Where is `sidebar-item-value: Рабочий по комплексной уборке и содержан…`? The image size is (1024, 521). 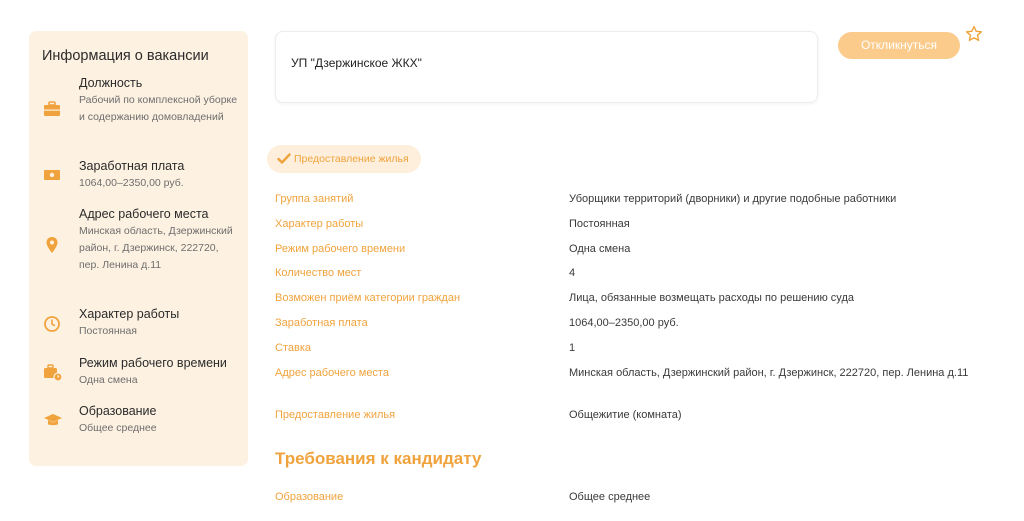 sidebar-item-value: Рабочий по комплексной уборке и содержан… is located at coordinates (158, 108).